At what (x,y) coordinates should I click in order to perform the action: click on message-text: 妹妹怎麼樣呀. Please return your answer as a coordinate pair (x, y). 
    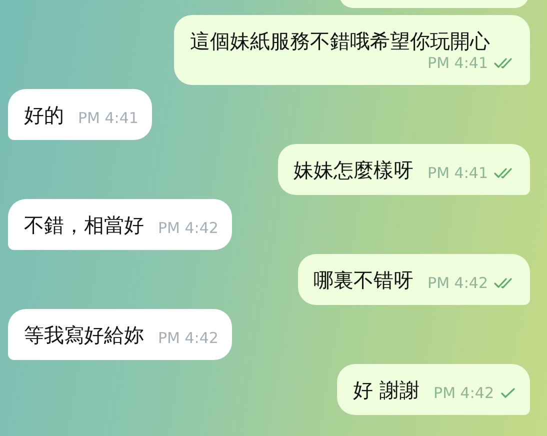
    Looking at the image, I should click on (354, 170).